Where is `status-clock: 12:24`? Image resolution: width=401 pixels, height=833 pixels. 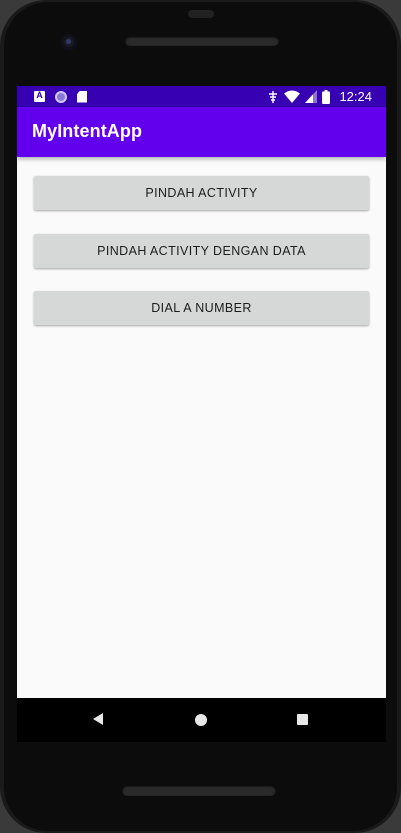
status-clock: 12:24 is located at coordinates (355, 96).